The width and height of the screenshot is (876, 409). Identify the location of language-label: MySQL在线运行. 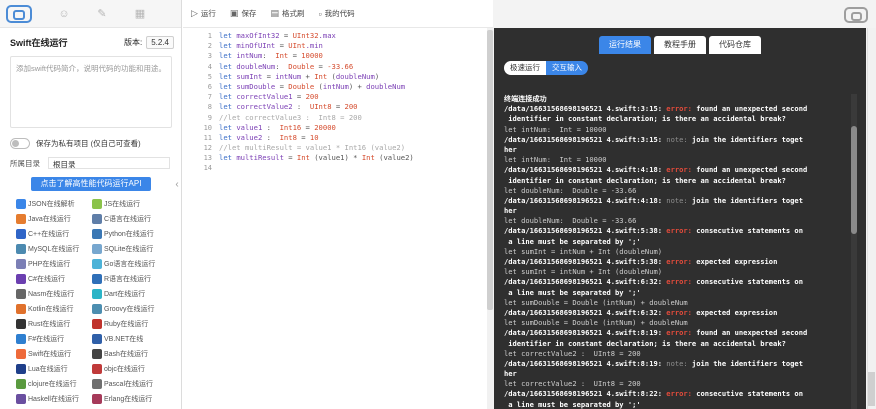
(54, 249).